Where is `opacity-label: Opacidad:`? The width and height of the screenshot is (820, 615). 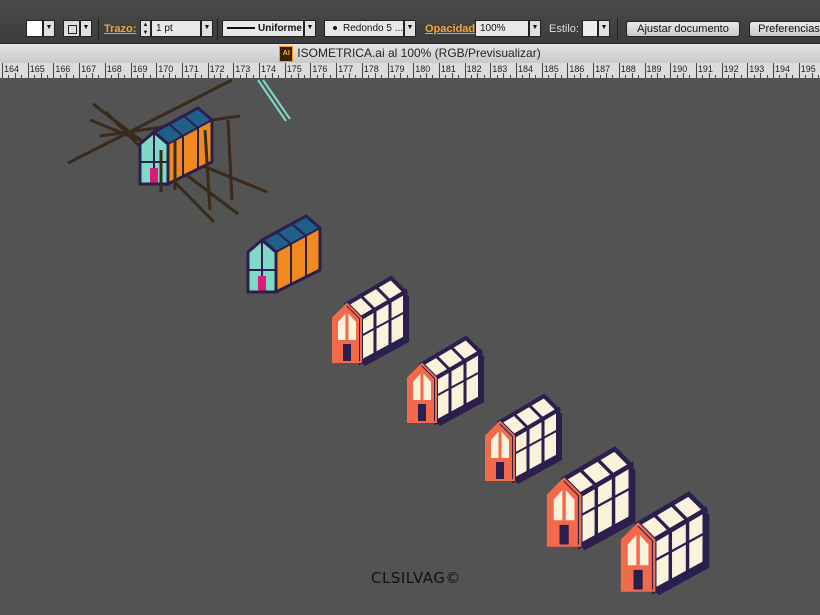
opacity-label: Opacidad: is located at coordinates (452, 29).